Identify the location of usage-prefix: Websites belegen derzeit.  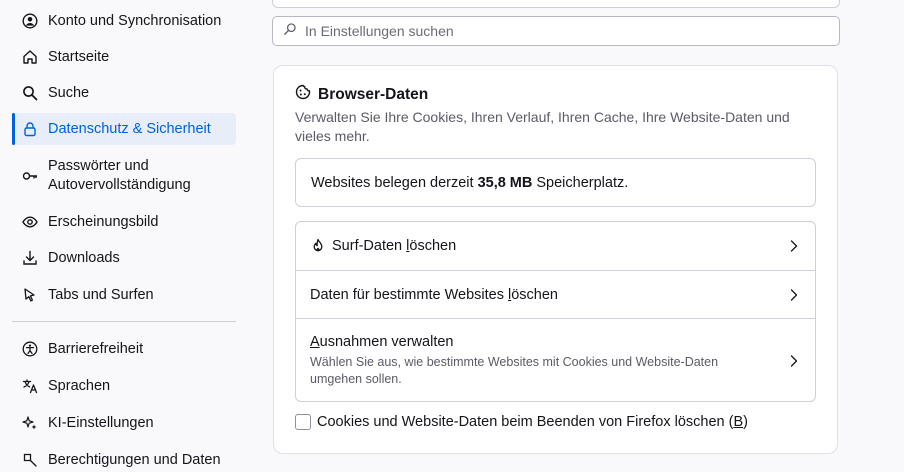
(392, 182).